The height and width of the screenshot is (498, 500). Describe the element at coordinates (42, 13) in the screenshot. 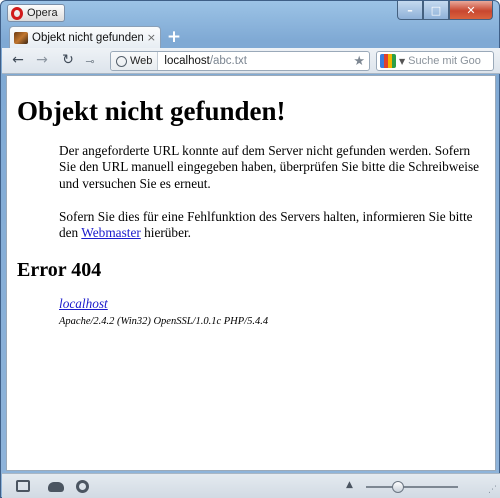

I see `opera-menu-label: Opera` at that location.